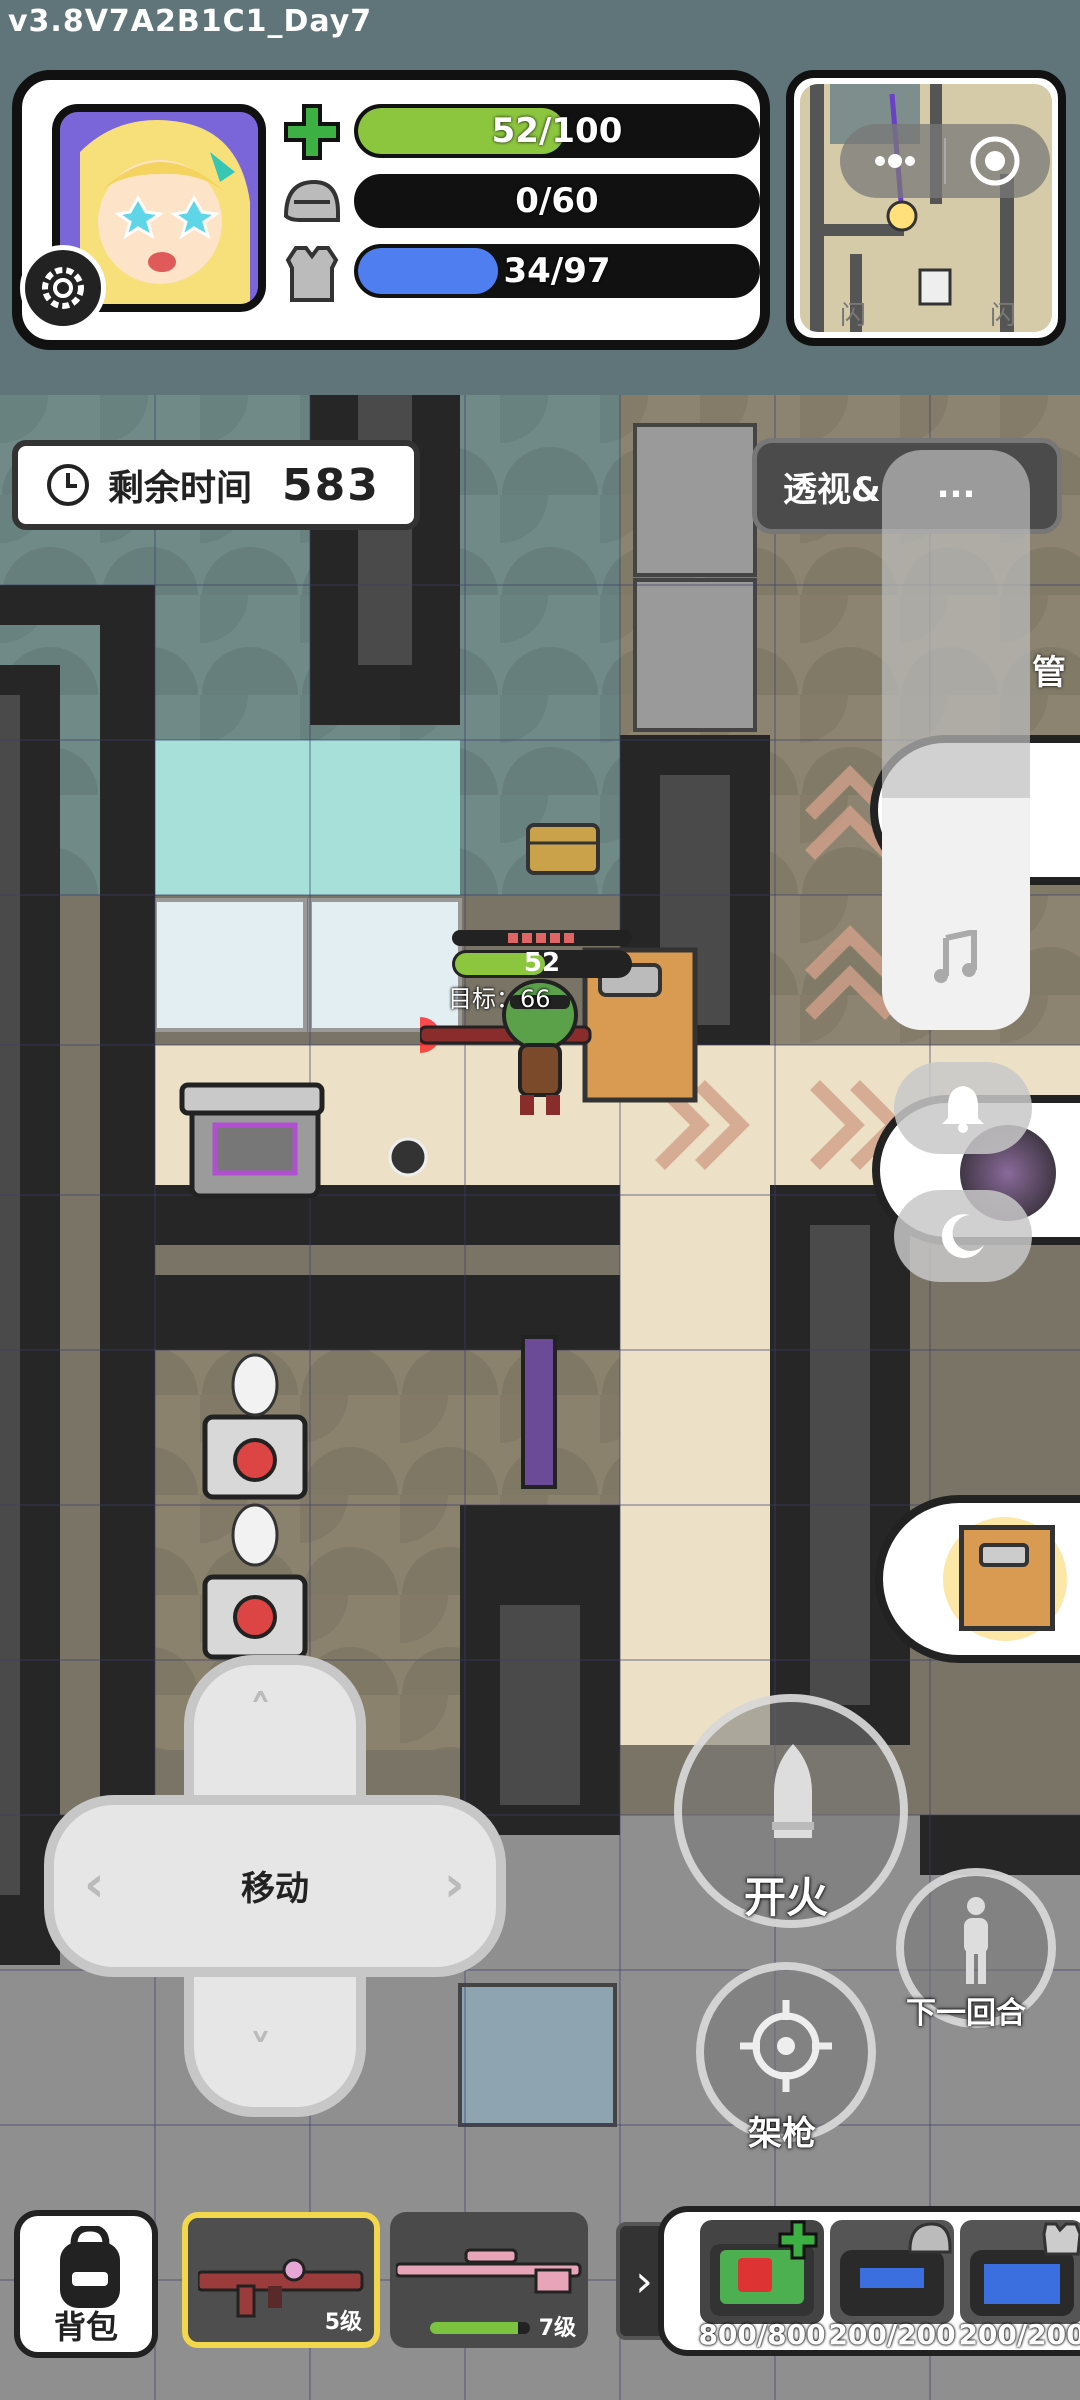  Describe the element at coordinates (977, 1579) in the screenshot. I see `door-interact-button` at that location.